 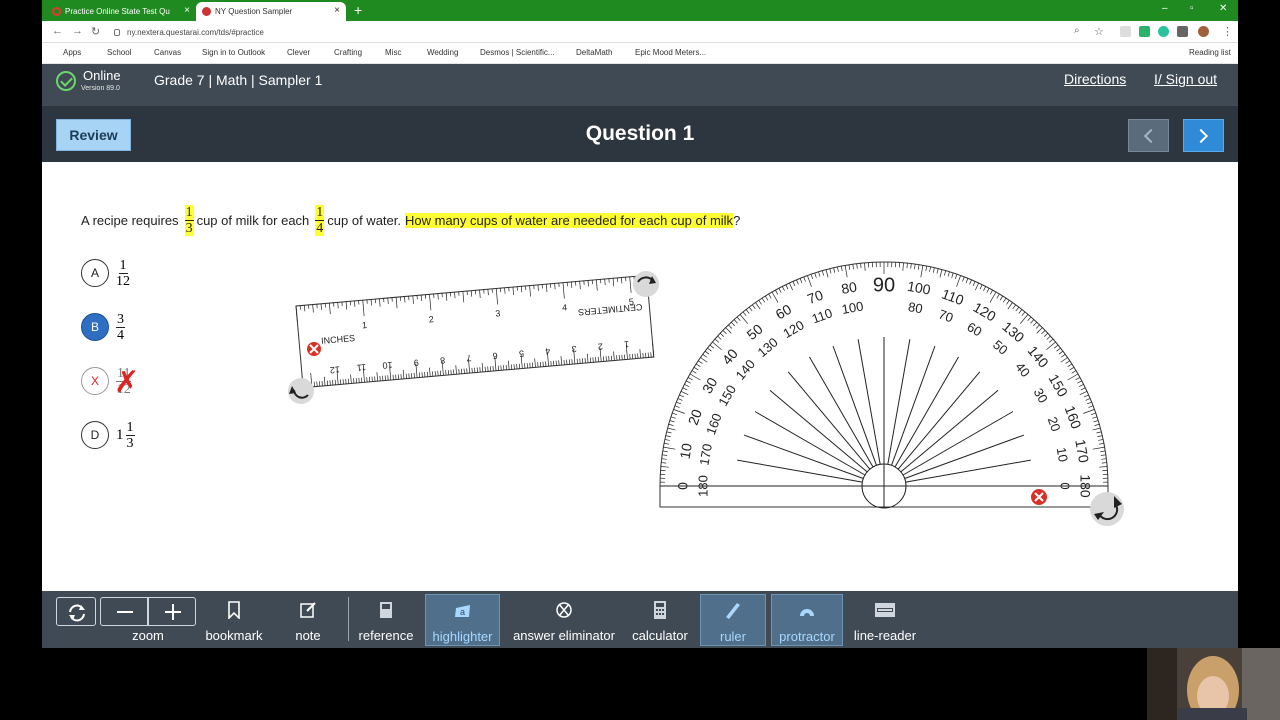 I want to click on note-tool-button: note, so click(x=308, y=620).